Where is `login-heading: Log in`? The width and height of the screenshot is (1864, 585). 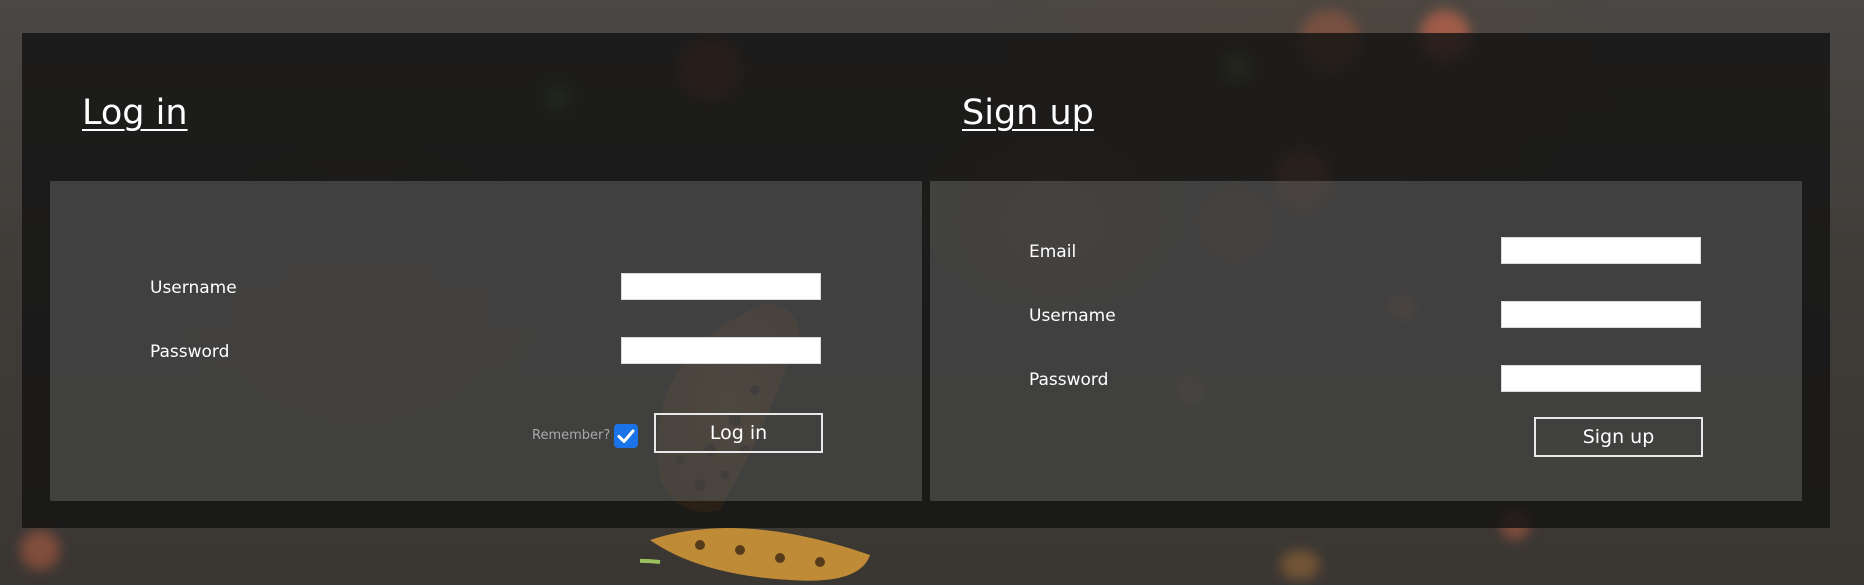 login-heading: Log in is located at coordinates (135, 113).